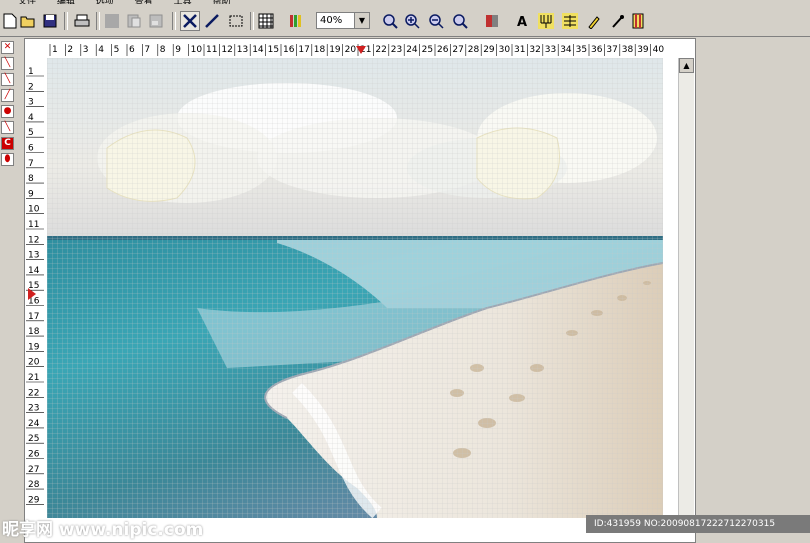 The image size is (810, 543). Describe the element at coordinates (7, 104) in the screenshot. I see `left-toolbox: ✕ ╲ ╲ ╱ ● ╲ C ⬮` at that location.